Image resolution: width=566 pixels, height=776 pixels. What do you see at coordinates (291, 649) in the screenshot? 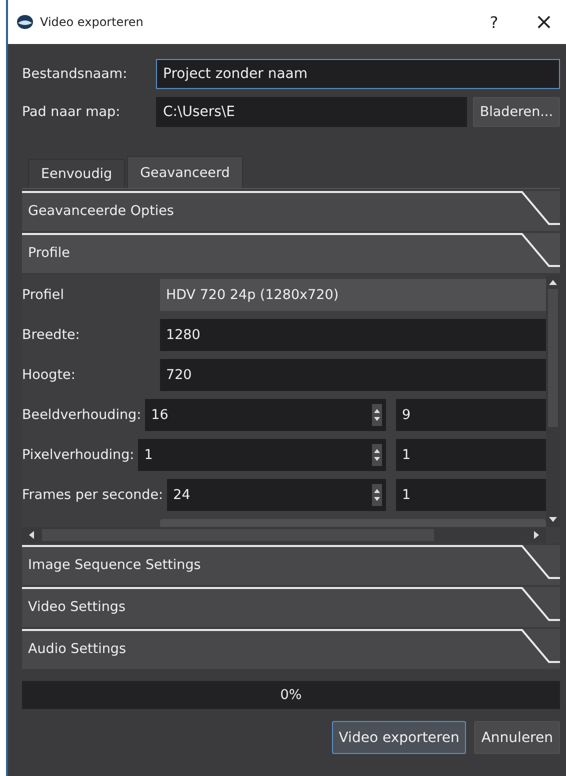
I see `section-header: Audio Settings` at bounding box center [291, 649].